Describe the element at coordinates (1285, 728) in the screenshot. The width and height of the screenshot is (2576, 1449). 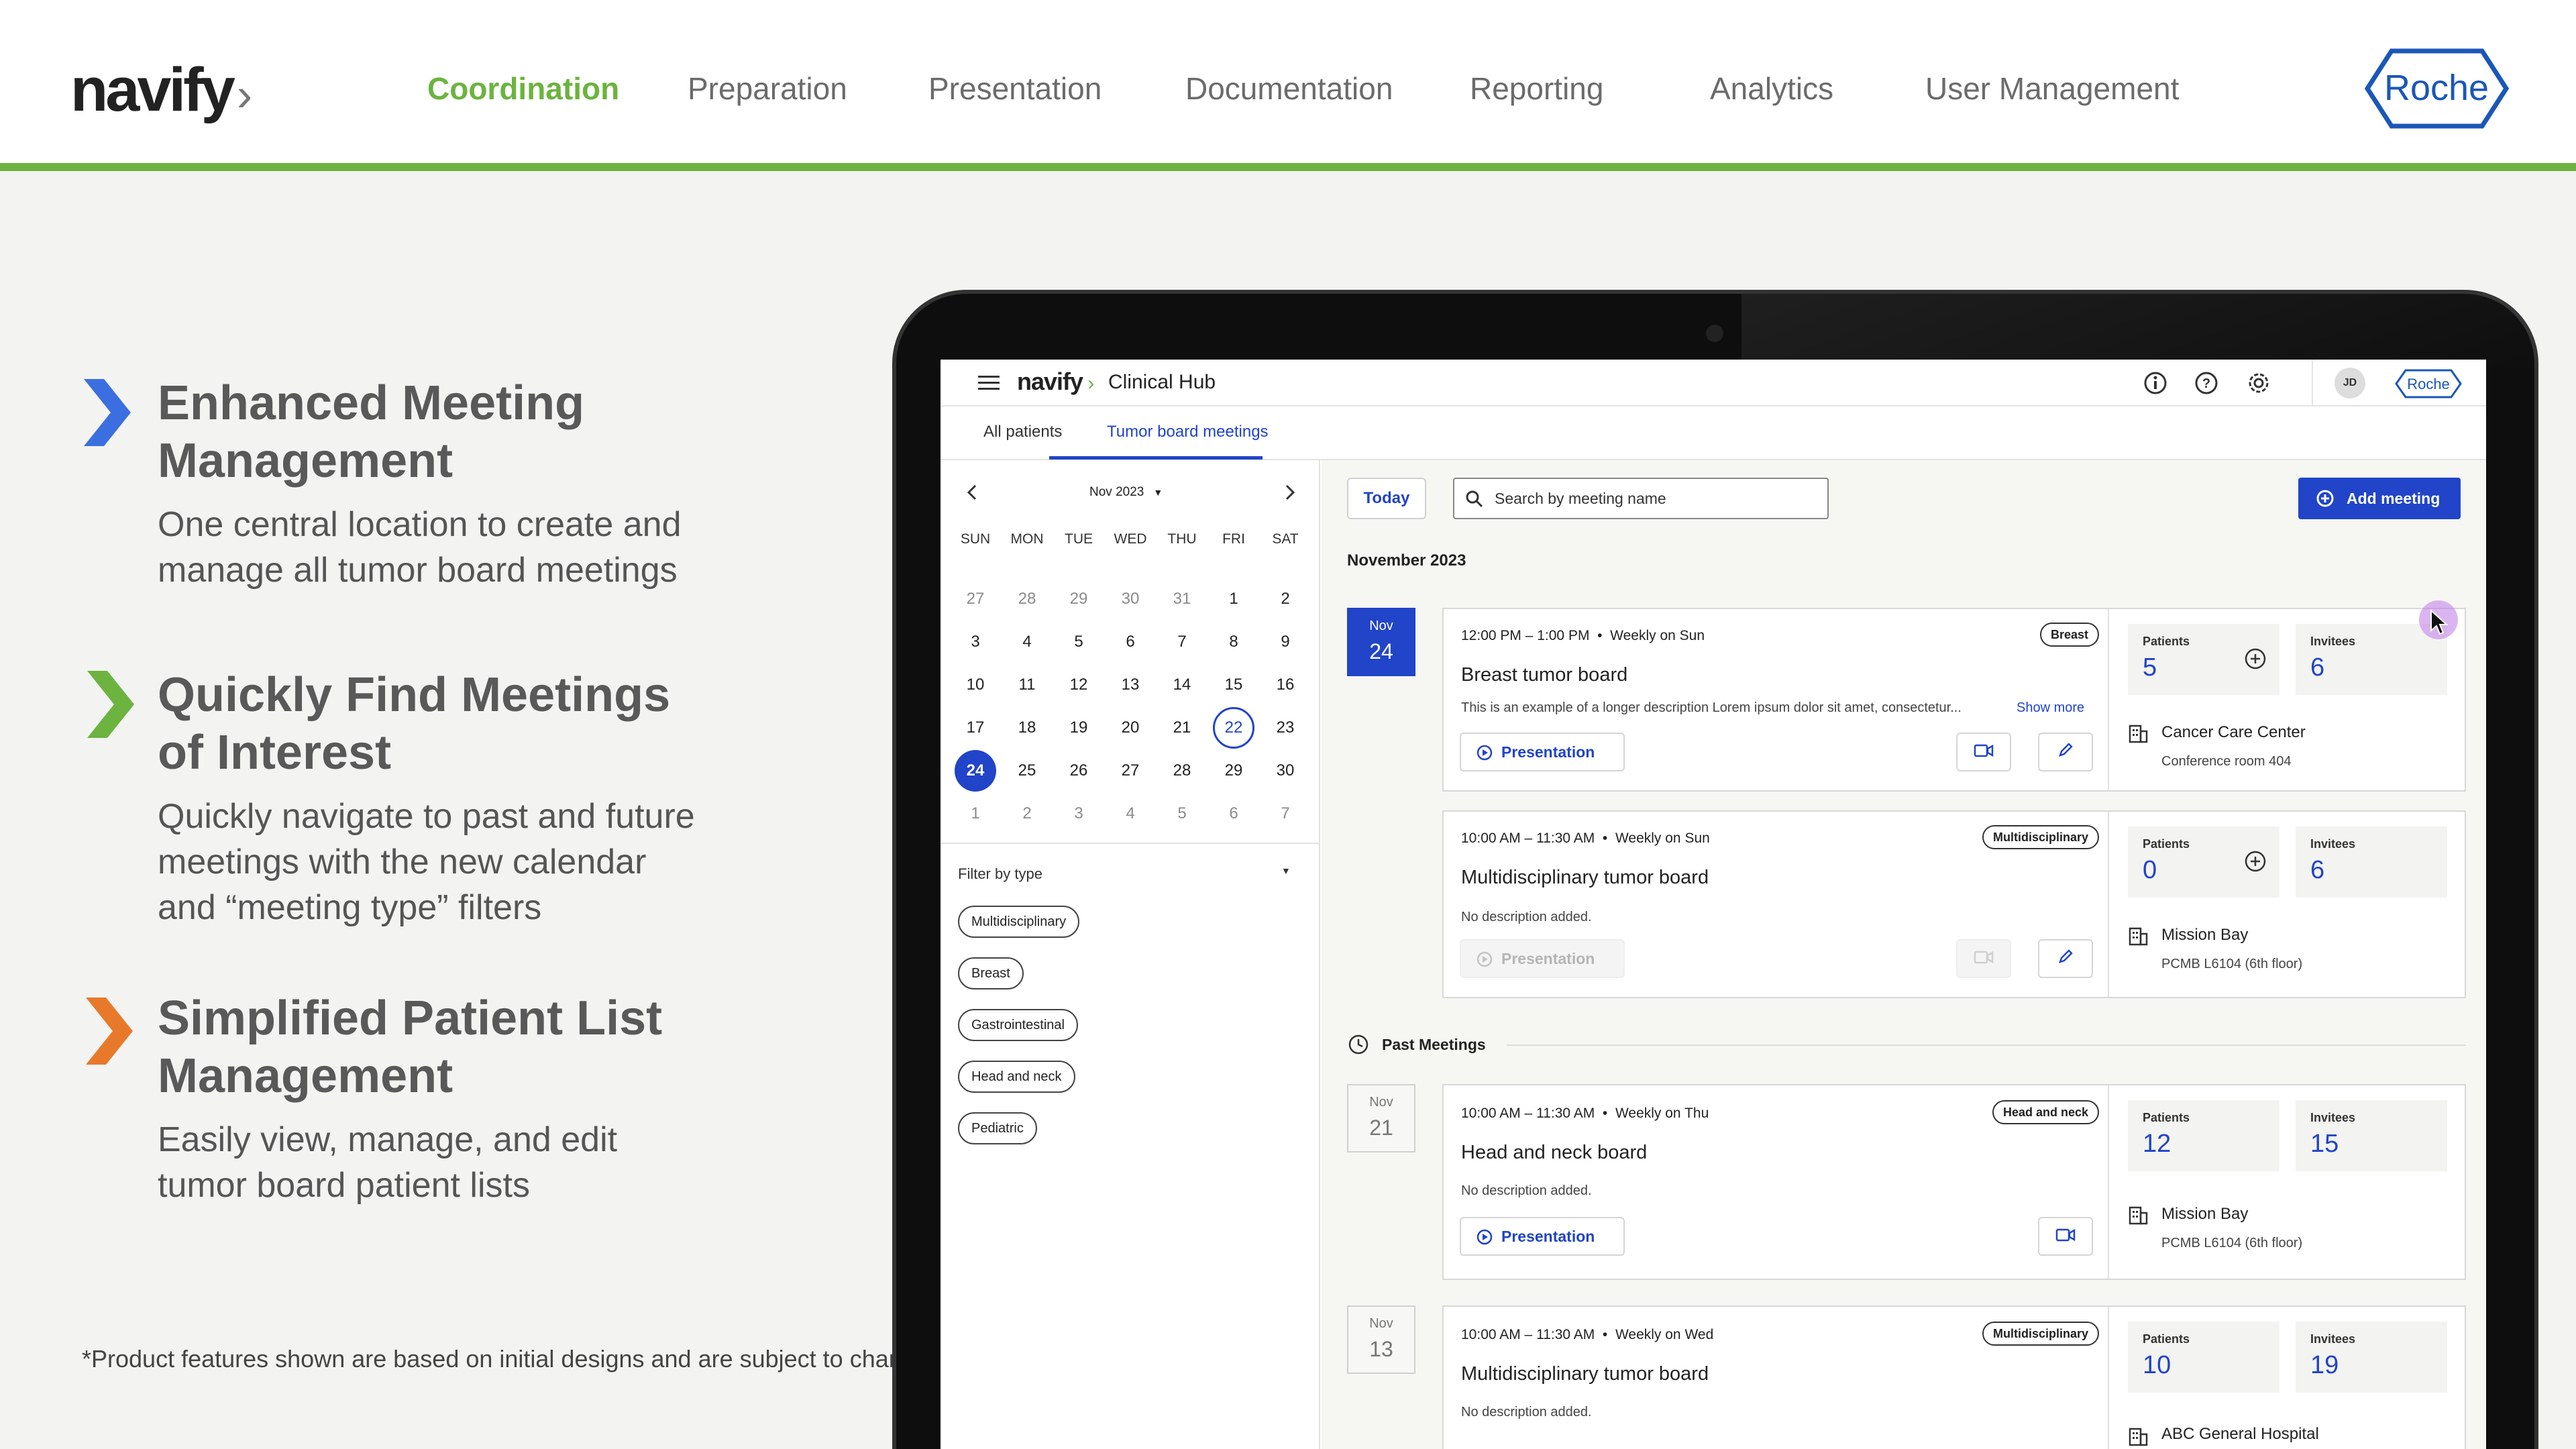
I see `calendar-day: 23` at that location.